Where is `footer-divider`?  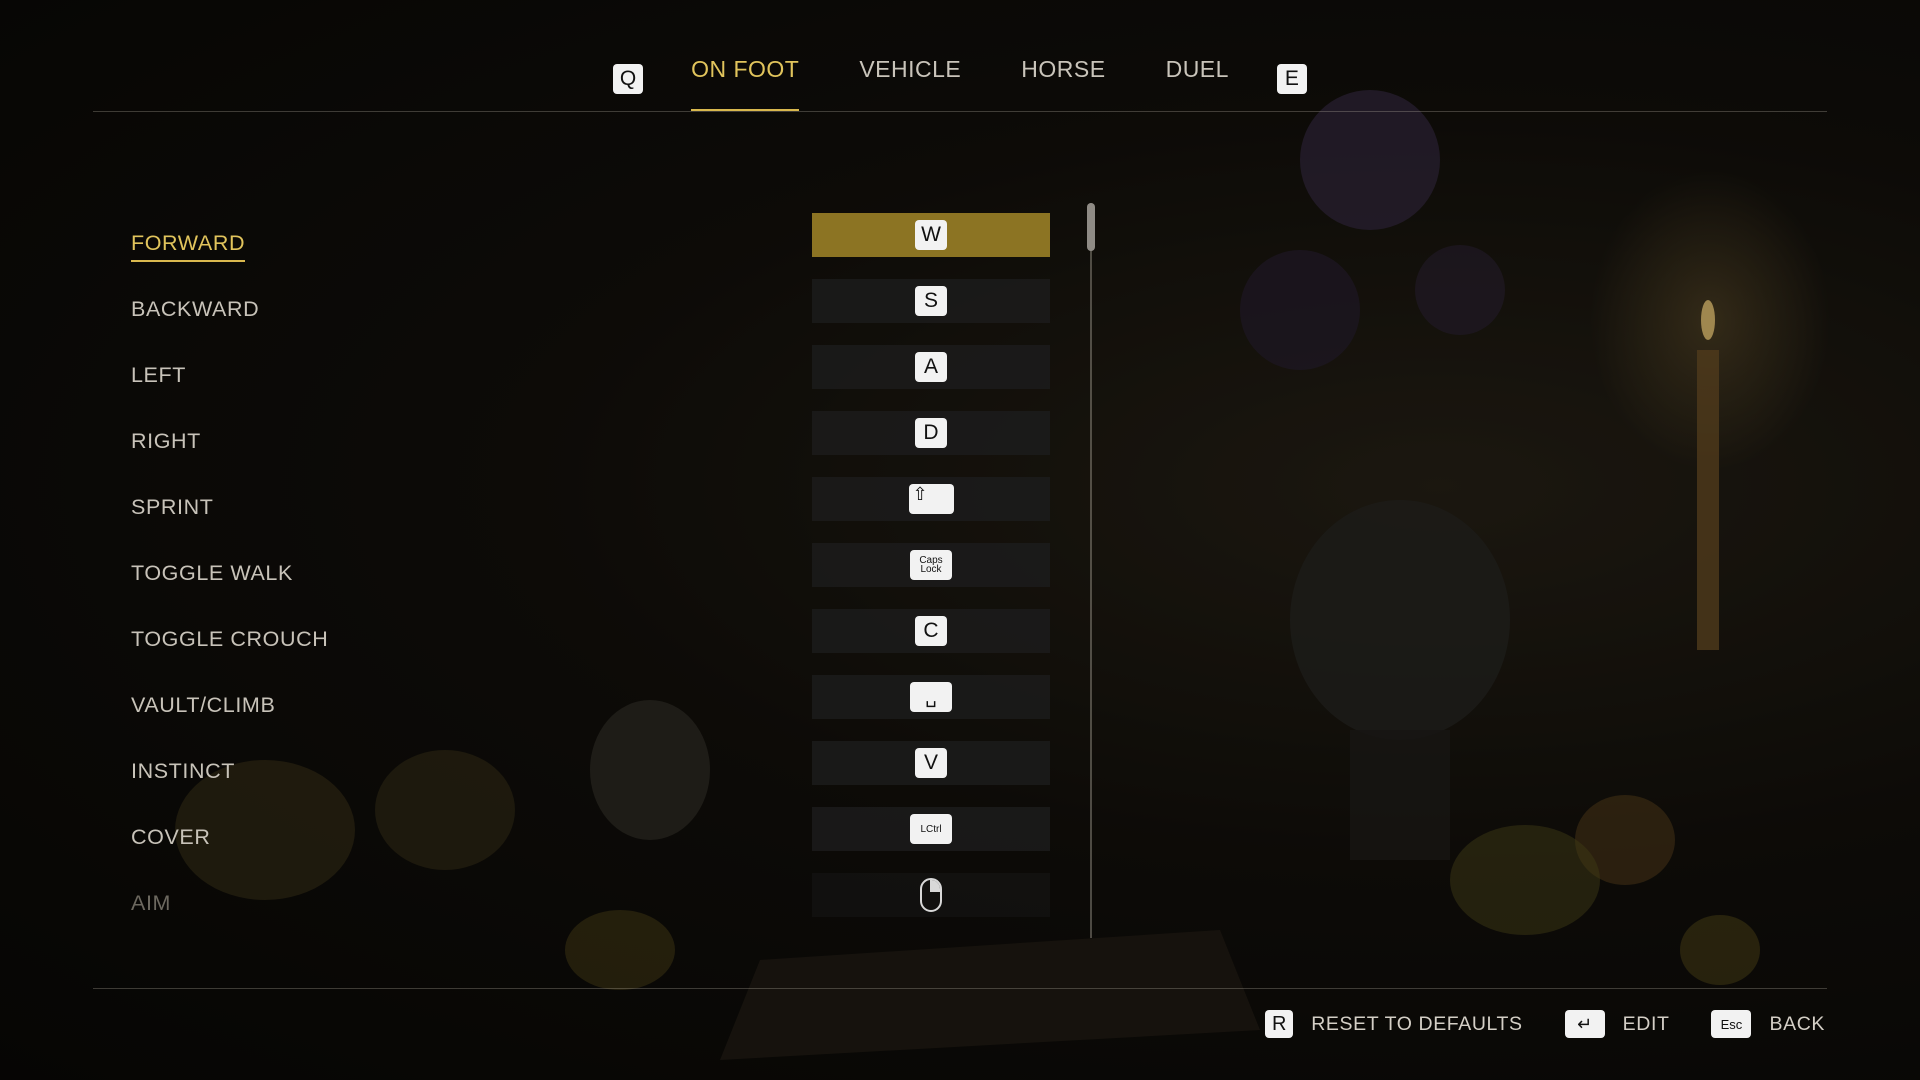
footer-divider is located at coordinates (960, 988).